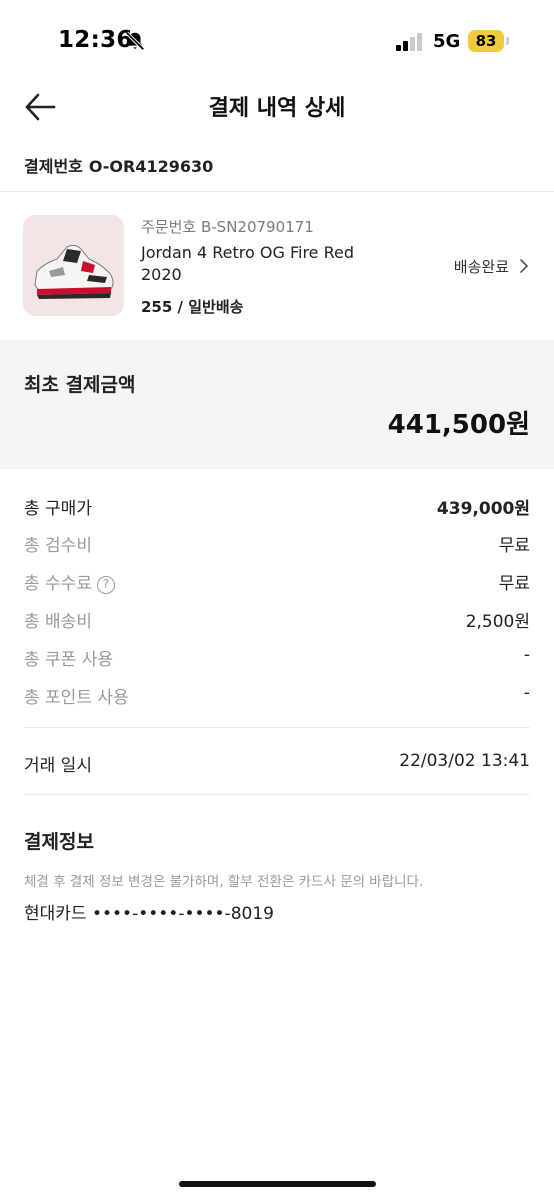  What do you see at coordinates (277, 42) in the screenshot?
I see `status-bar: 12:36 5G 83` at bounding box center [277, 42].